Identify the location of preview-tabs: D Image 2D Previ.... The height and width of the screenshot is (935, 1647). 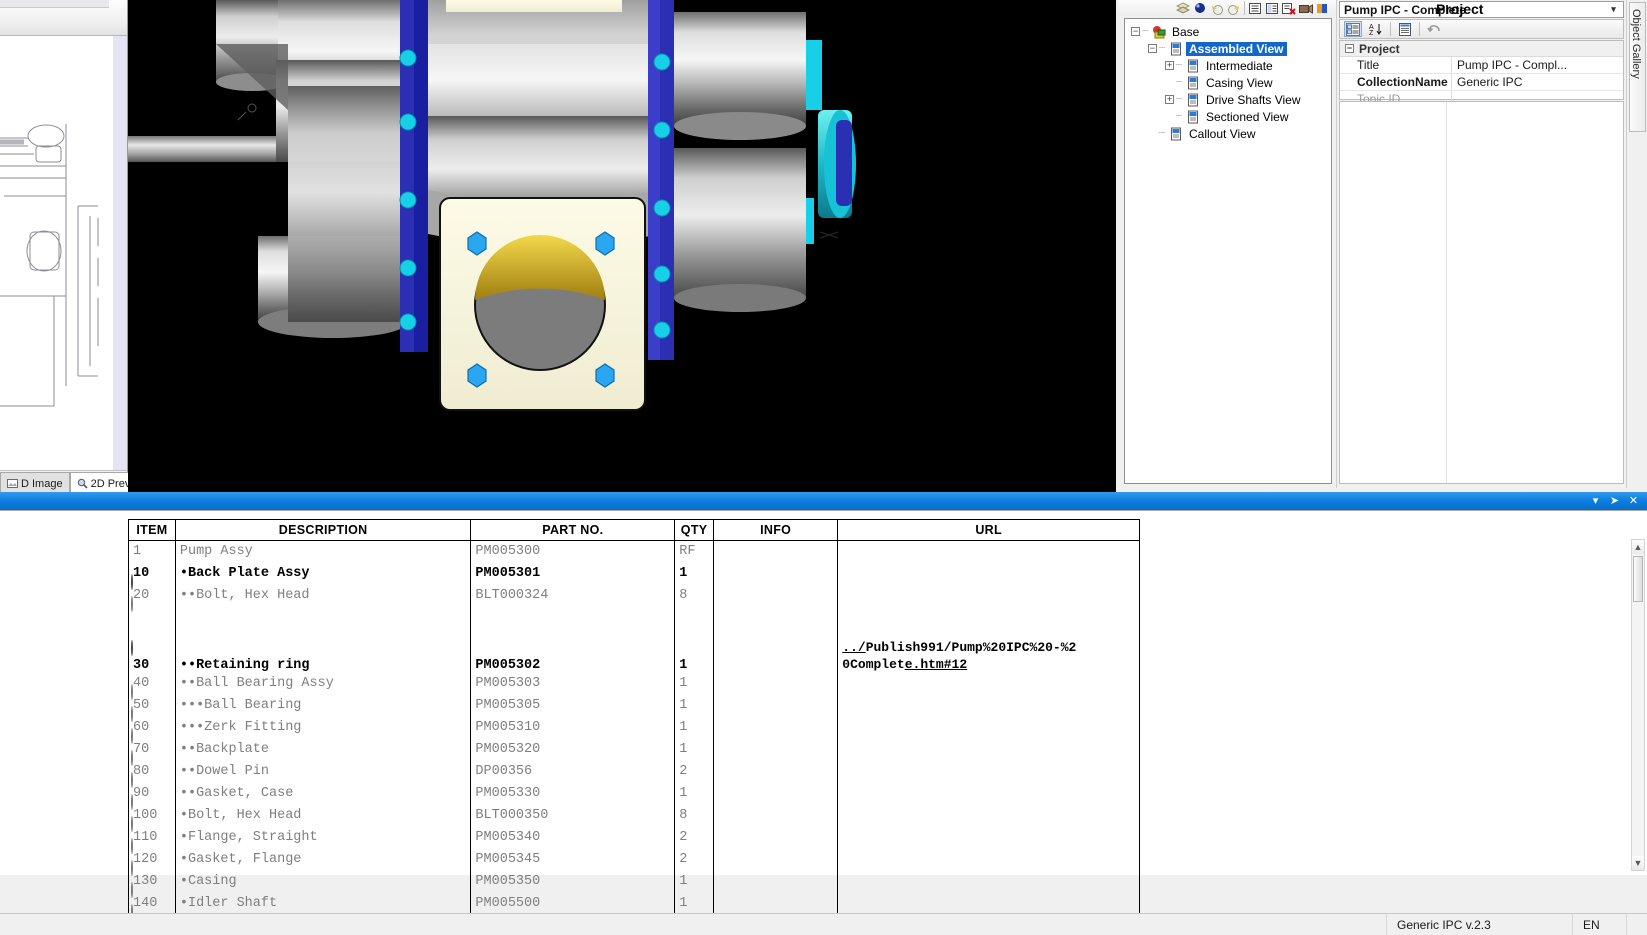
(74, 481).